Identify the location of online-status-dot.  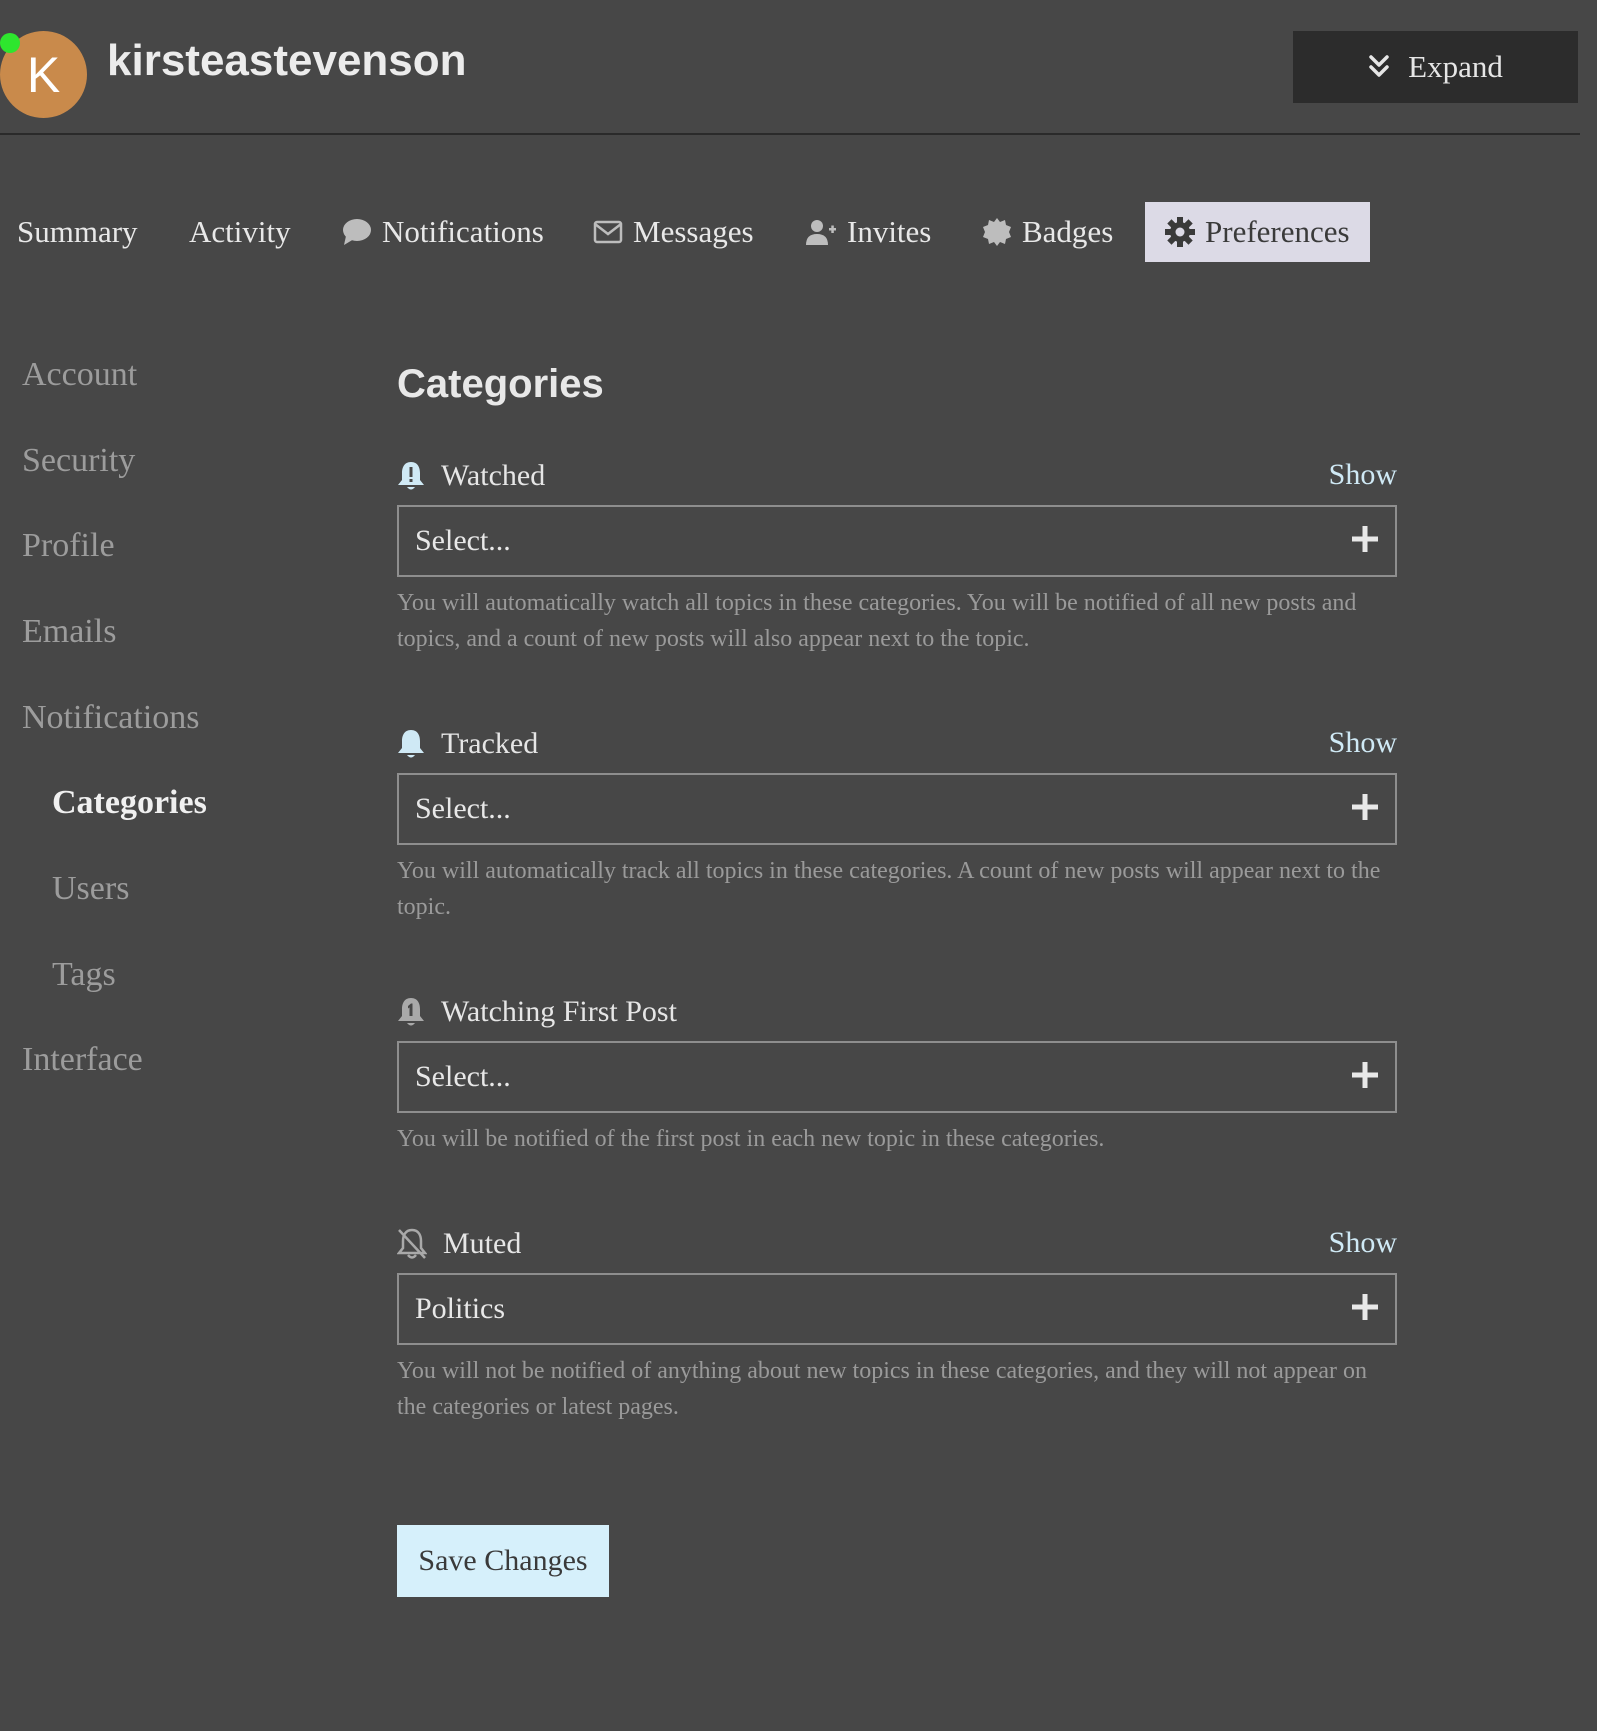
(10, 43).